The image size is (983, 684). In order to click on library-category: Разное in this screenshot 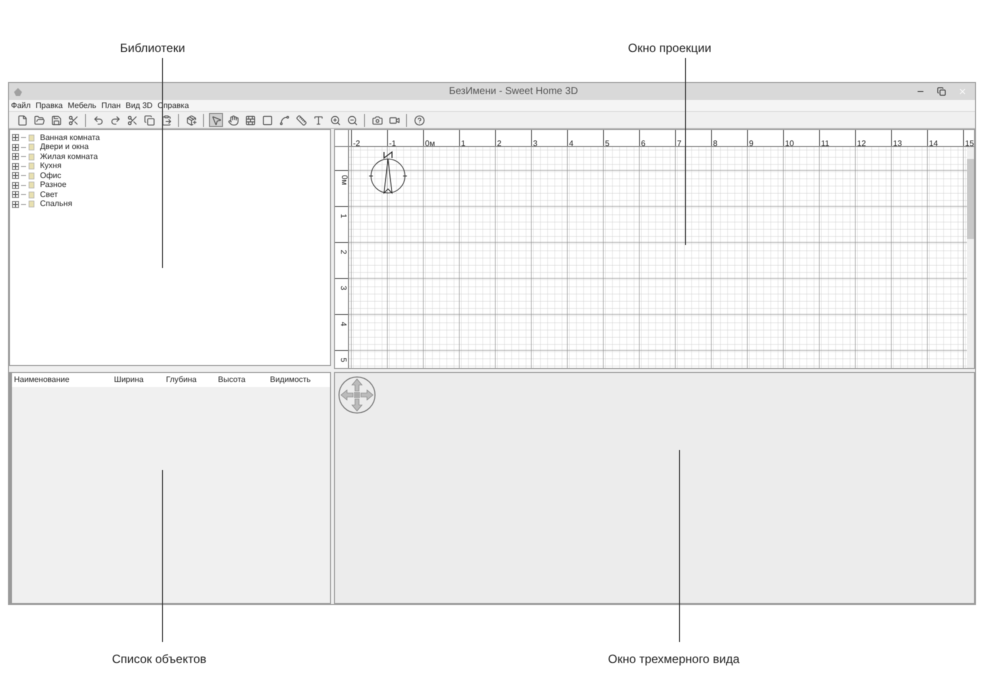, I will do `click(53, 185)`.